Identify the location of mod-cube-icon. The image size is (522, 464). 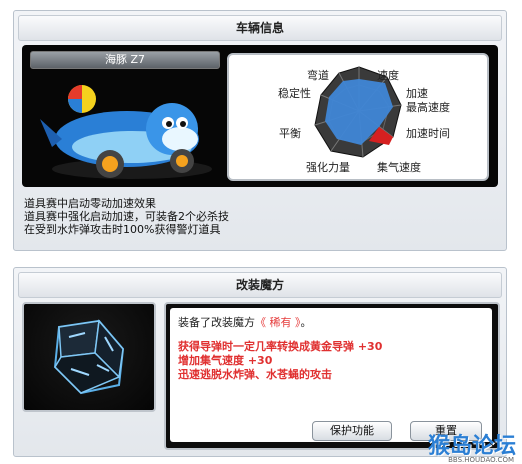
(89, 357).